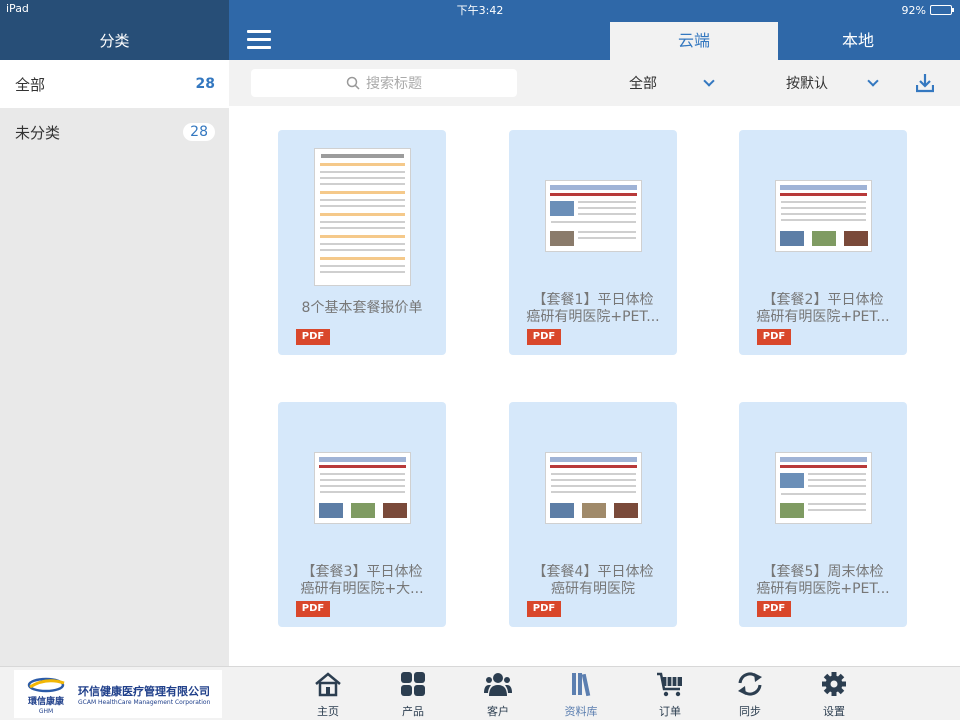 The width and height of the screenshot is (960, 720). I want to click on nav-settings: 设置, so click(834, 695).